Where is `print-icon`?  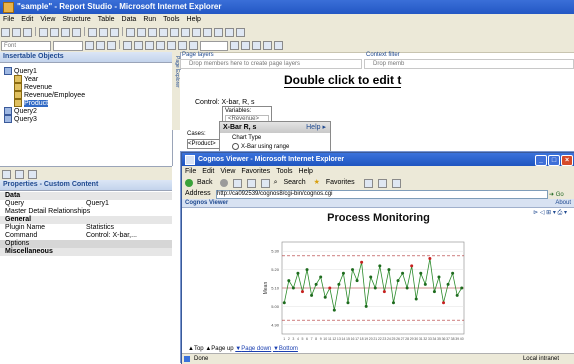 print-icon is located at coordinates (396, 183).